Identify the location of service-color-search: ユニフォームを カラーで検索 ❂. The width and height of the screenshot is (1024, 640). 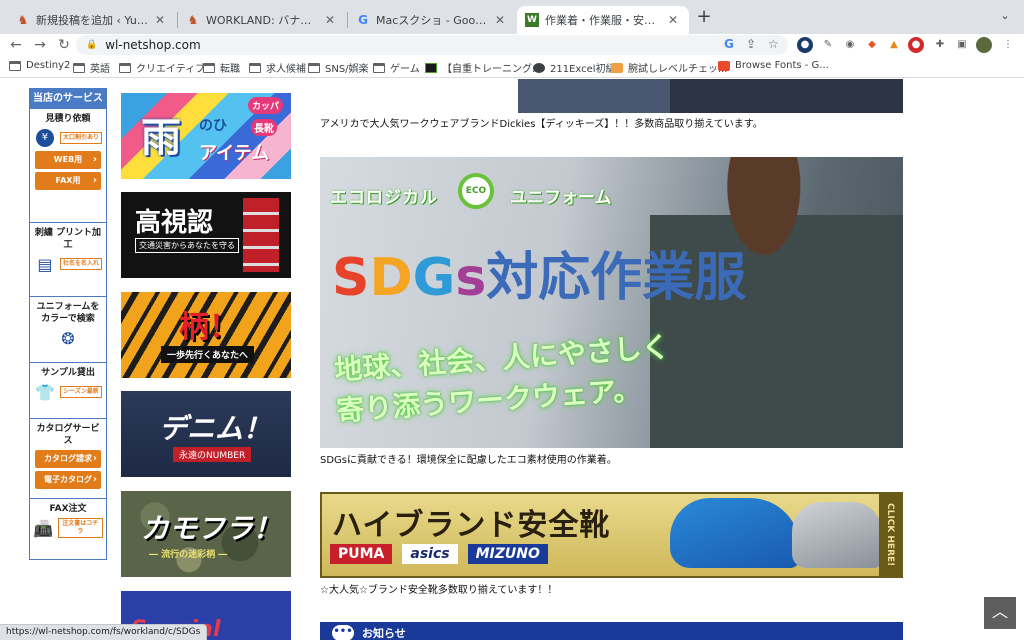
(68, 330).